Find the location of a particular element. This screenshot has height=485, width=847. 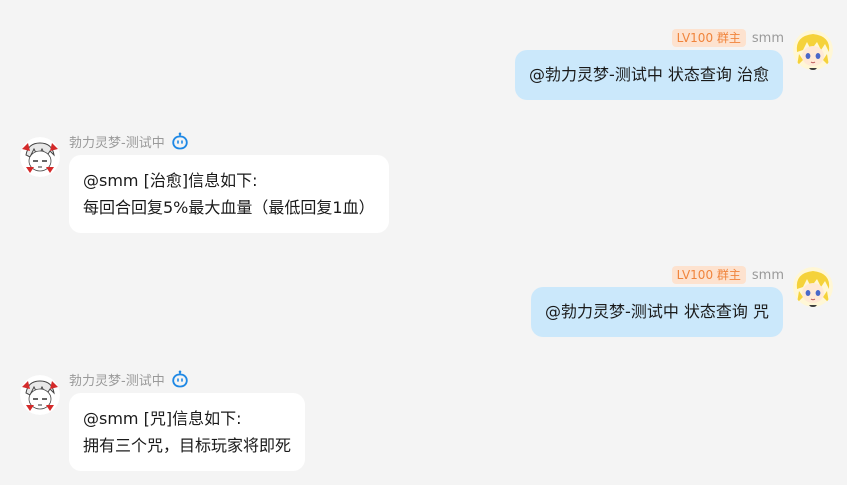

message-line: @smm [咒]信息如下: is located at coordinates (162, 418).